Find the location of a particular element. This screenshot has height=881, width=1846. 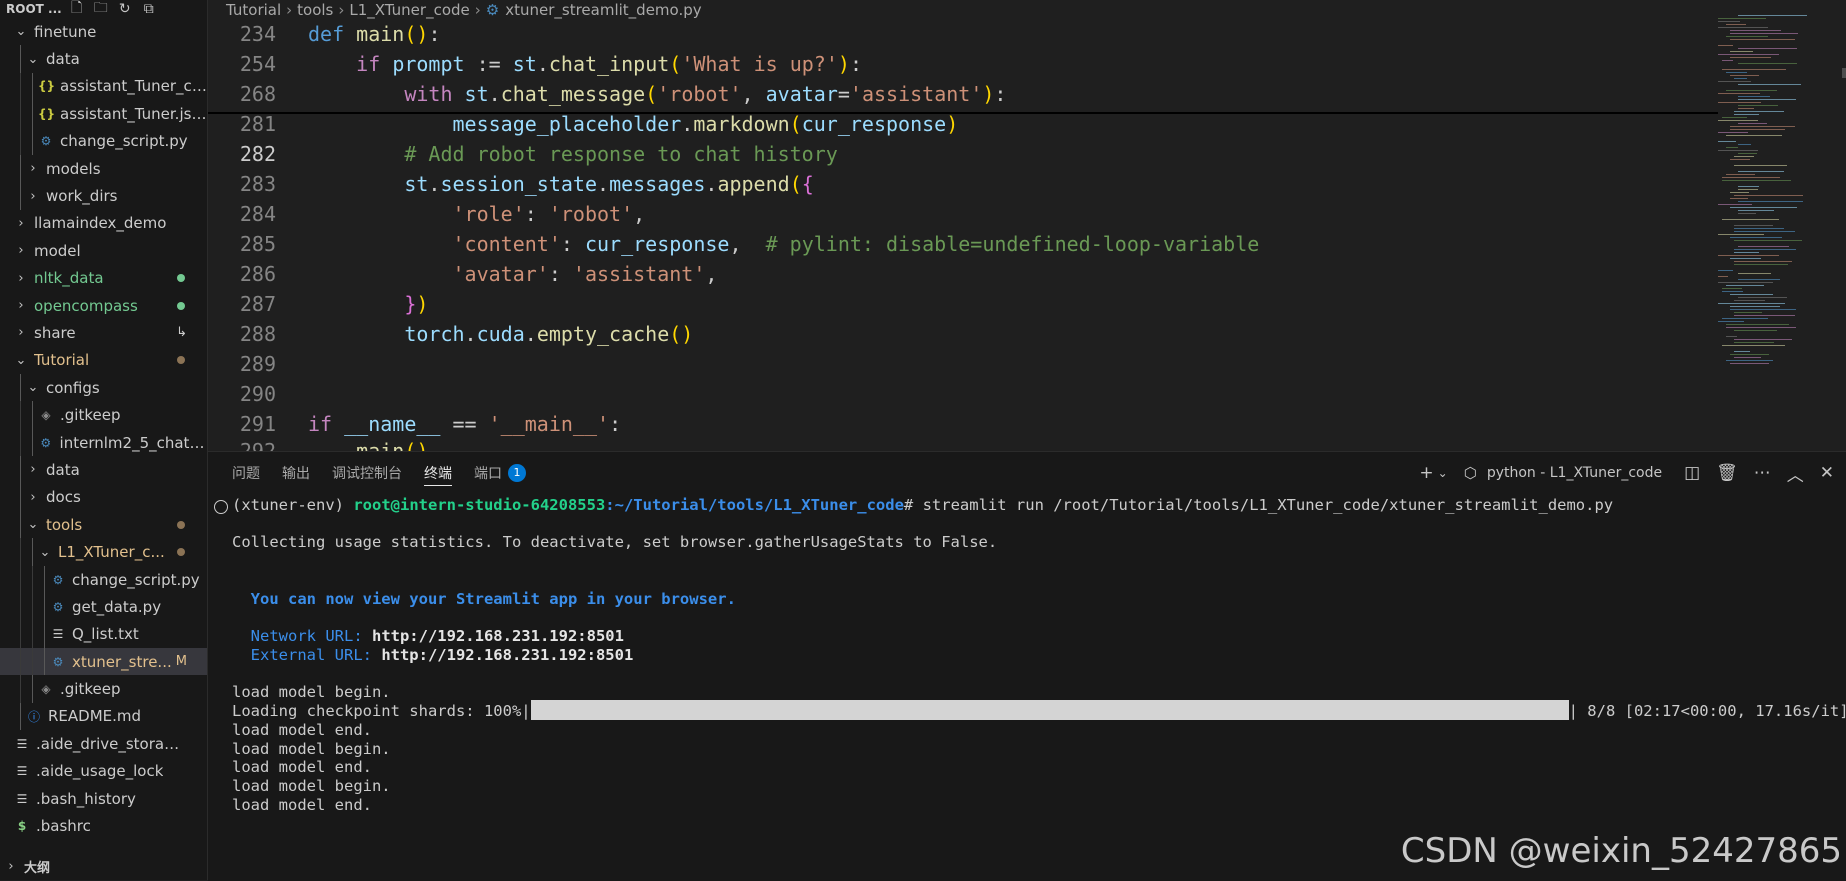

code-line: 291 if __name__ == '__main__': is located at coordinates (414, 424).